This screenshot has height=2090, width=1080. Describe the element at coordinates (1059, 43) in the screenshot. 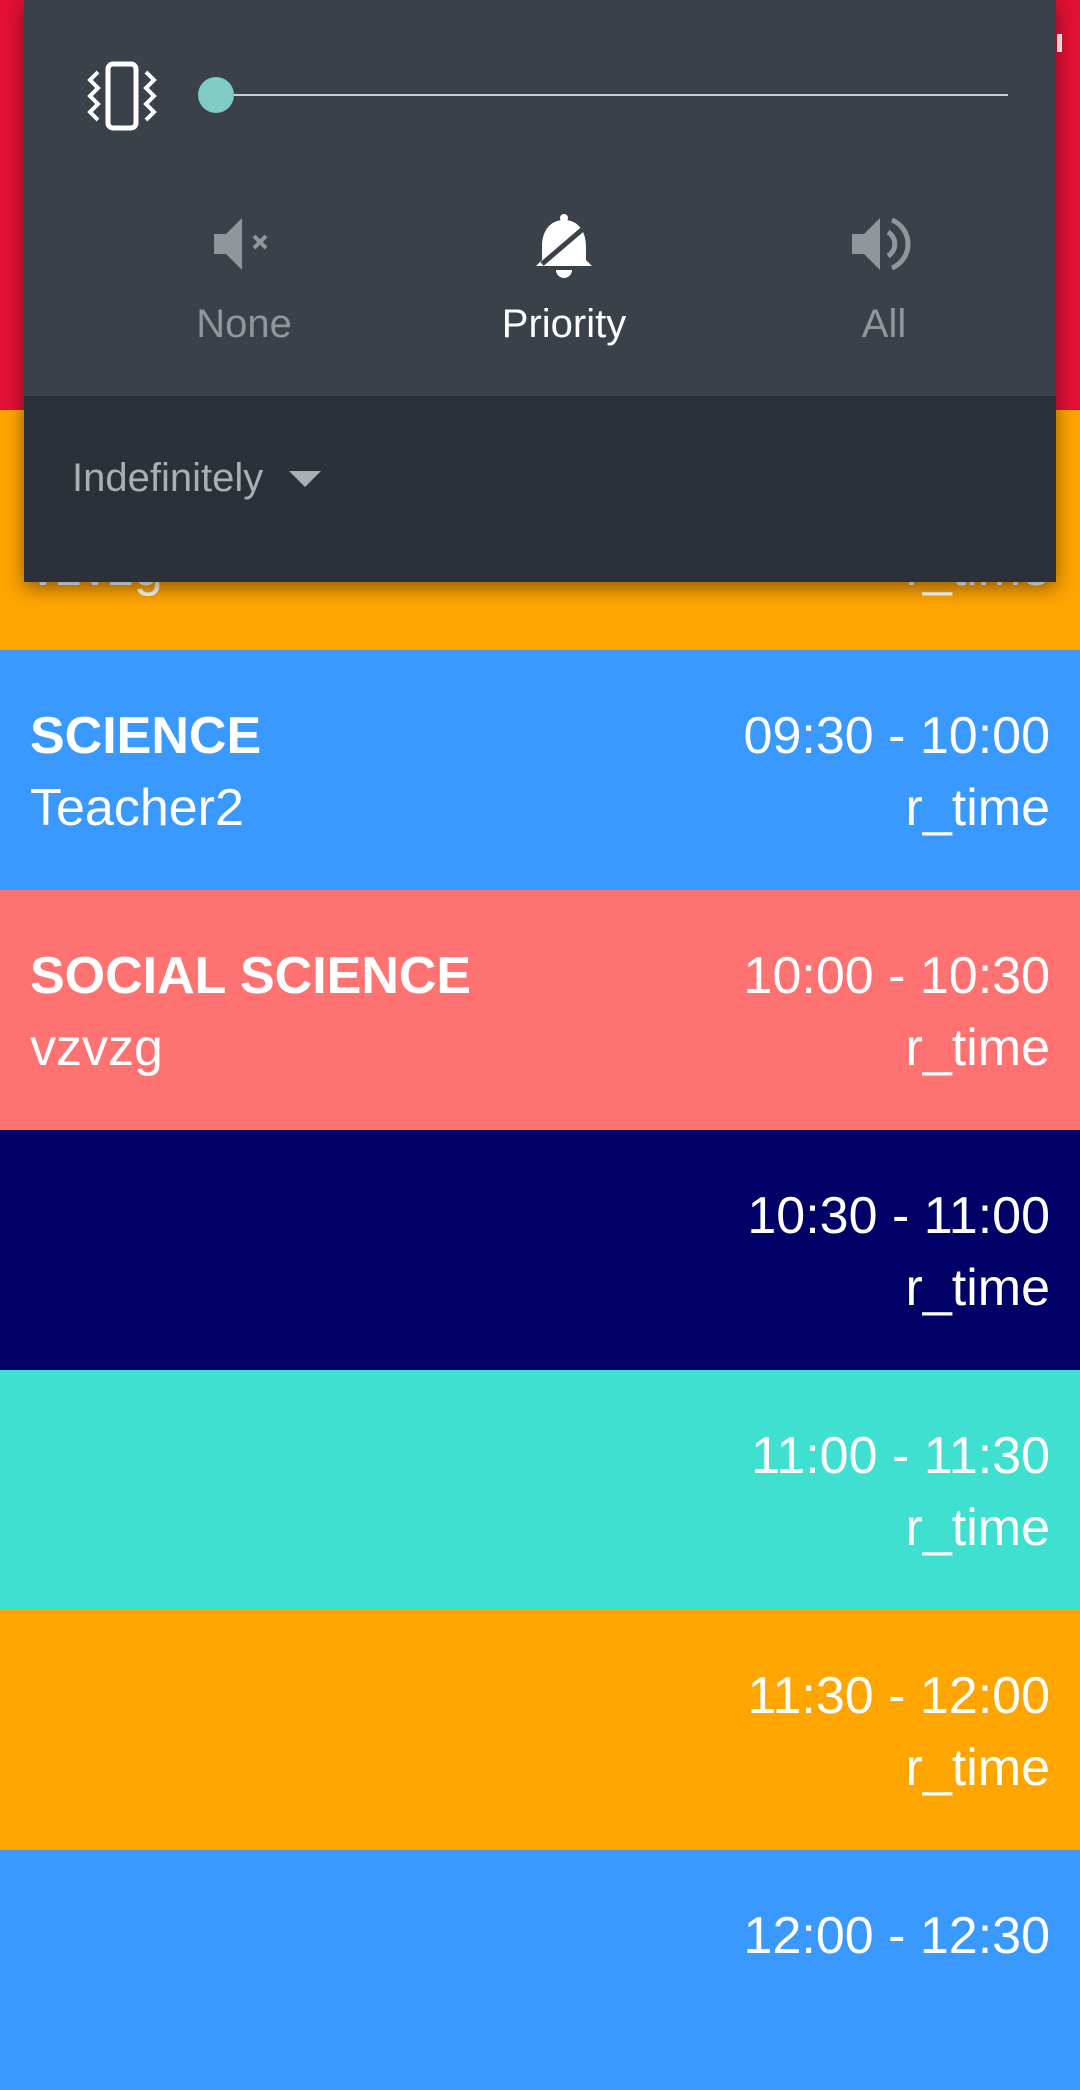

I see `status-indicator` at that location.